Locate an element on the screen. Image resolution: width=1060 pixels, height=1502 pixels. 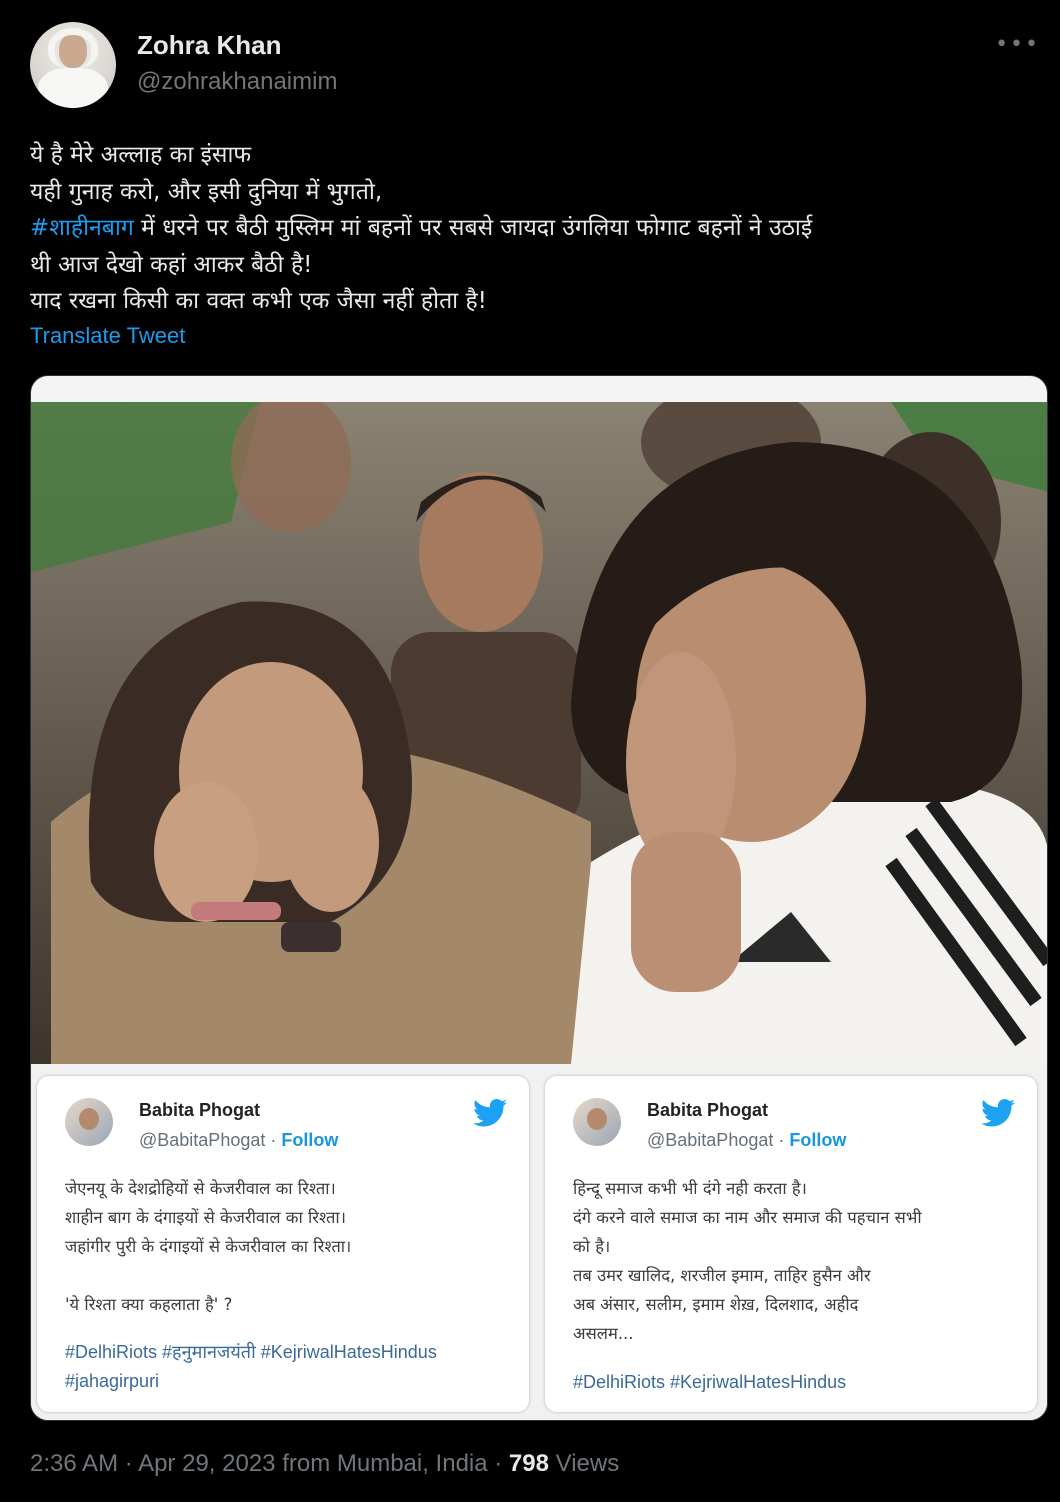
author-avatar is located at coordinates (73, 65).